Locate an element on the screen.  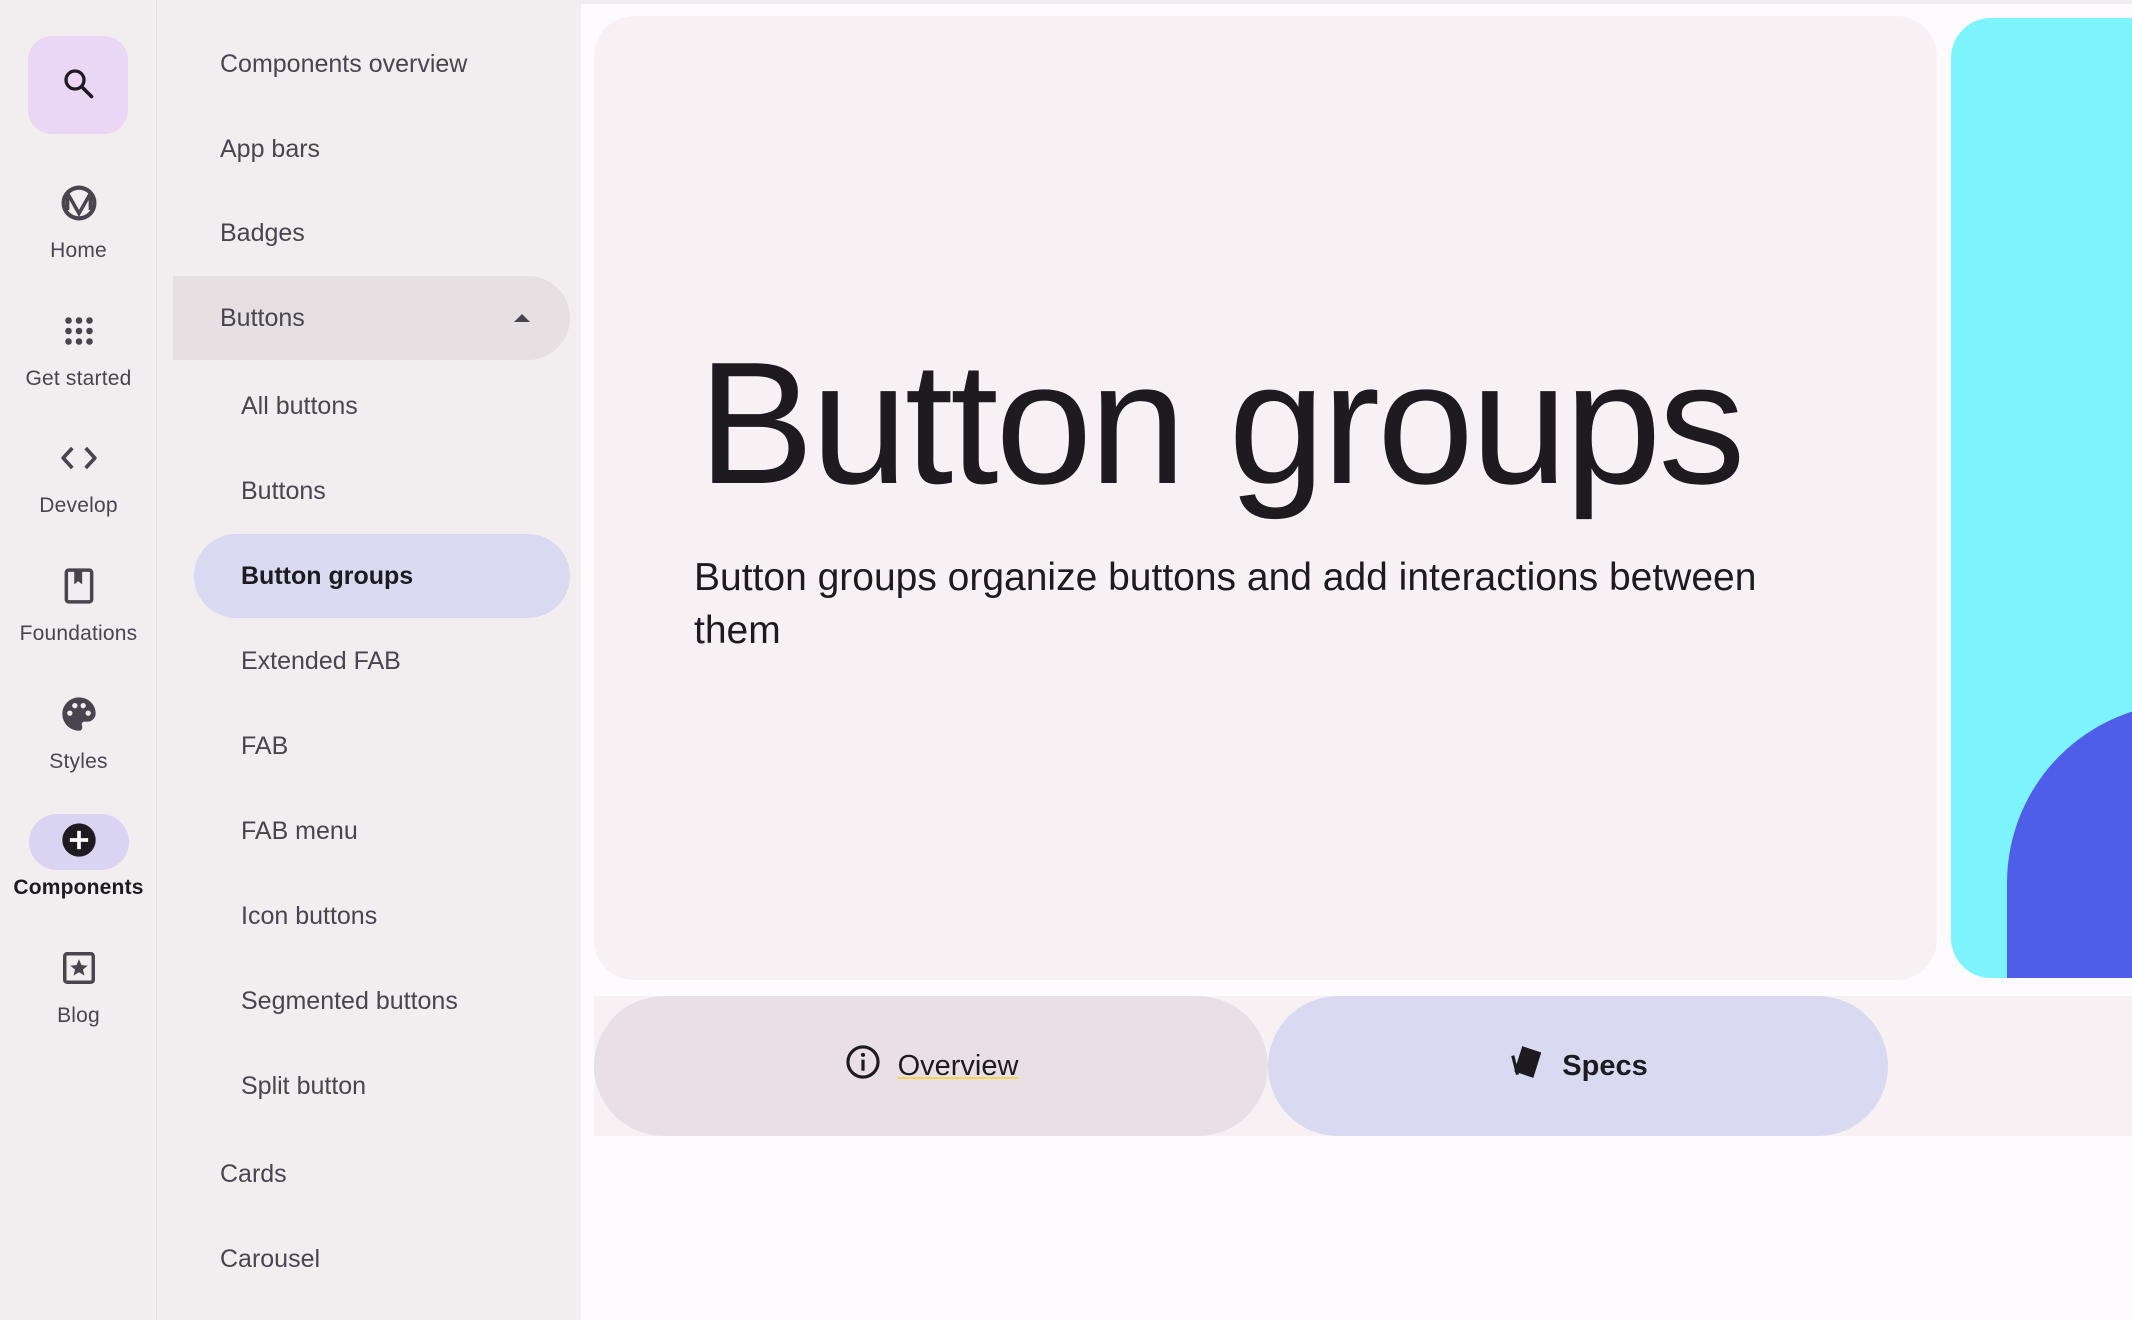
rail-item-label: Styles is located at coordinates (78, 761).